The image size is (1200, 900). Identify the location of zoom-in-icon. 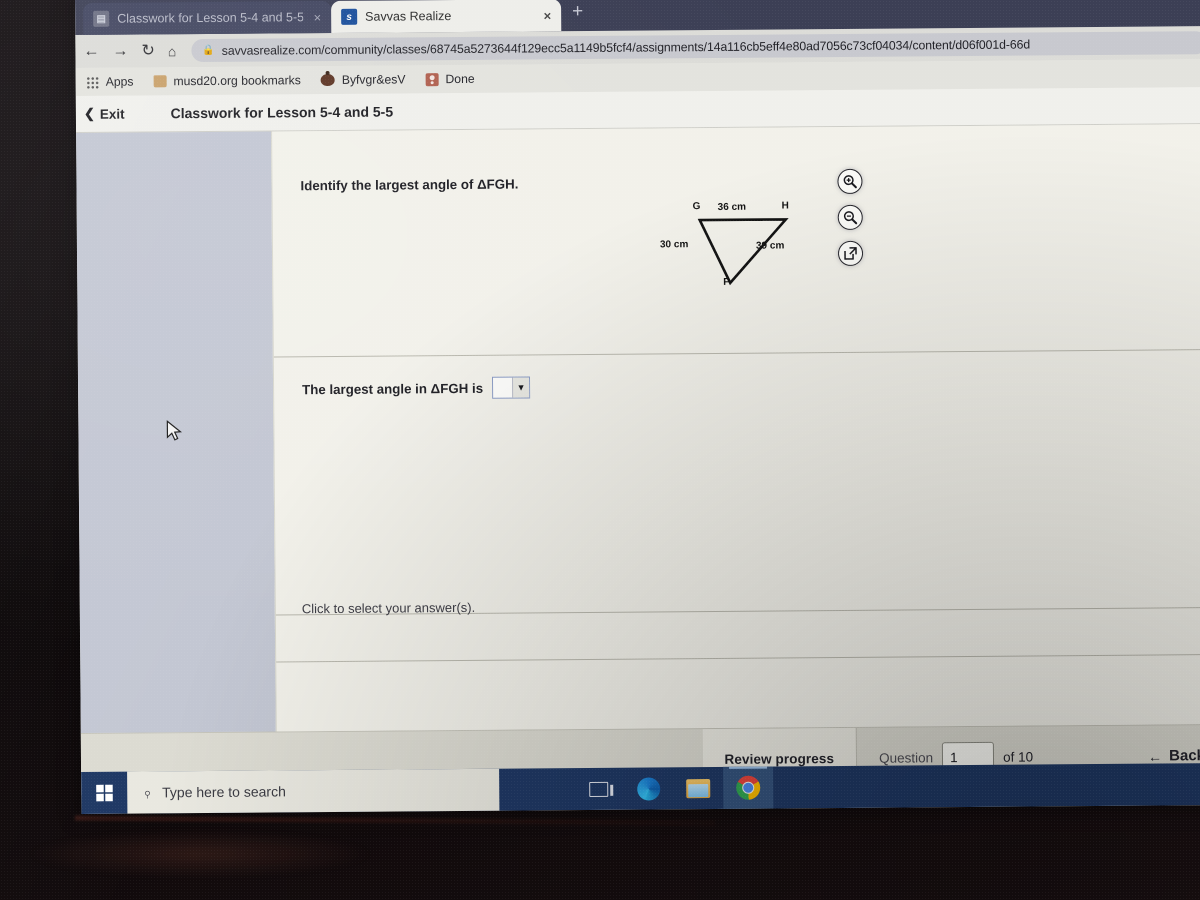
(850, 181).